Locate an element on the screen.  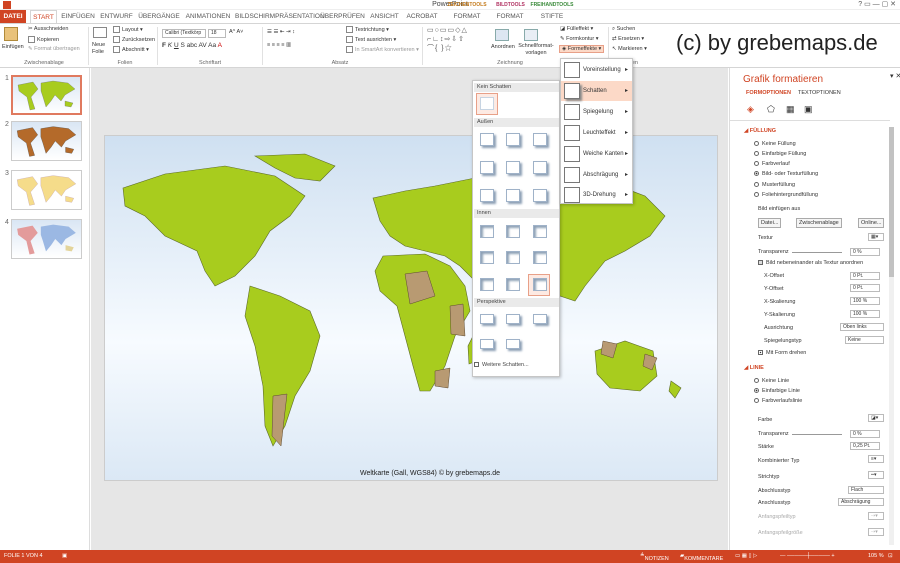
menu-item-soft-edges: Weiche Kanten ▸ is located at coordinates (596, 154).